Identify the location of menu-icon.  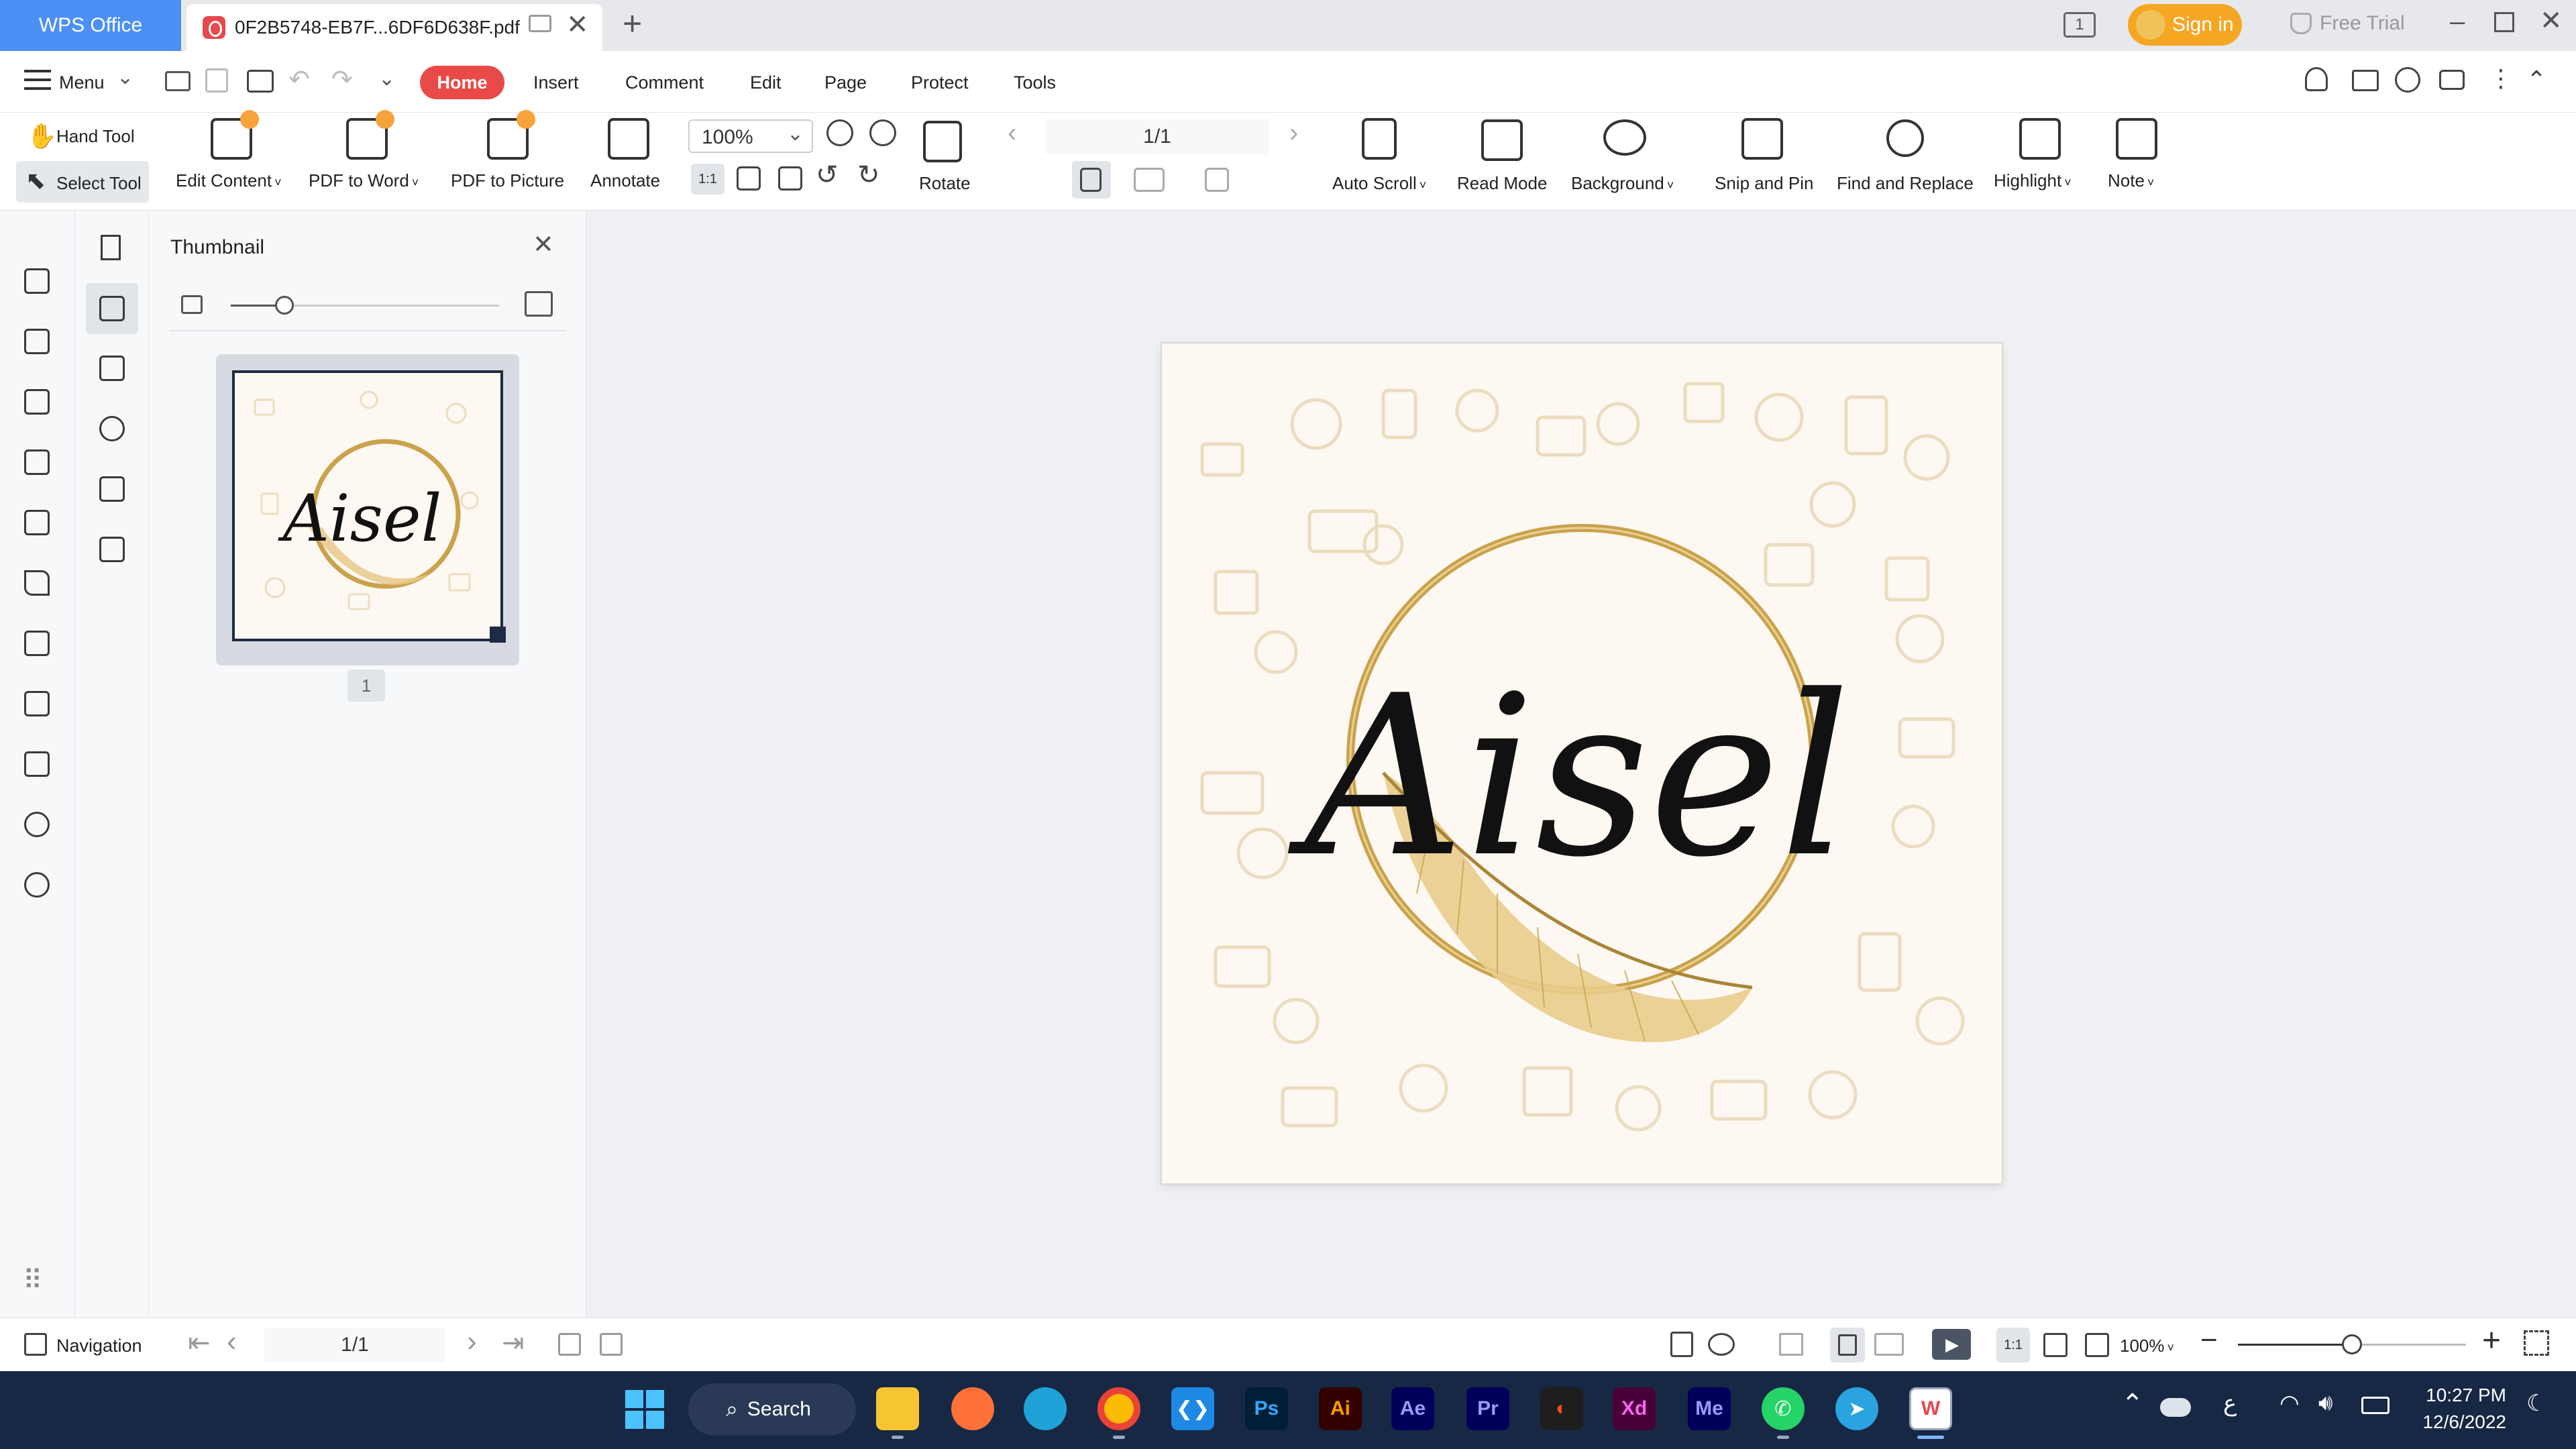
(37, 80).